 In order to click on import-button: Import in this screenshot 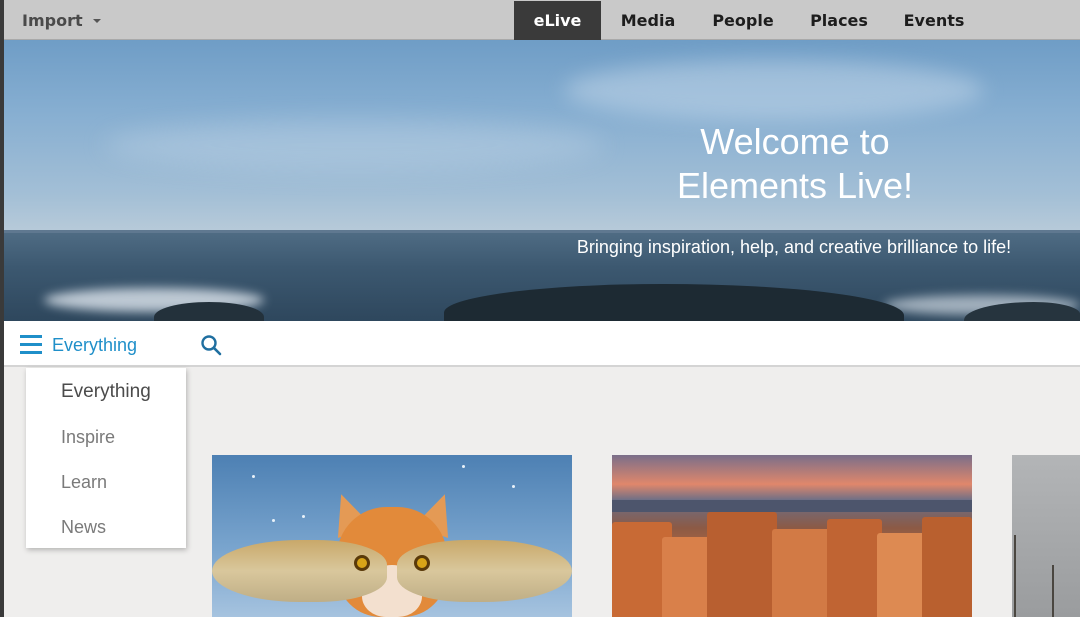, I will do `click(61, 20)`.